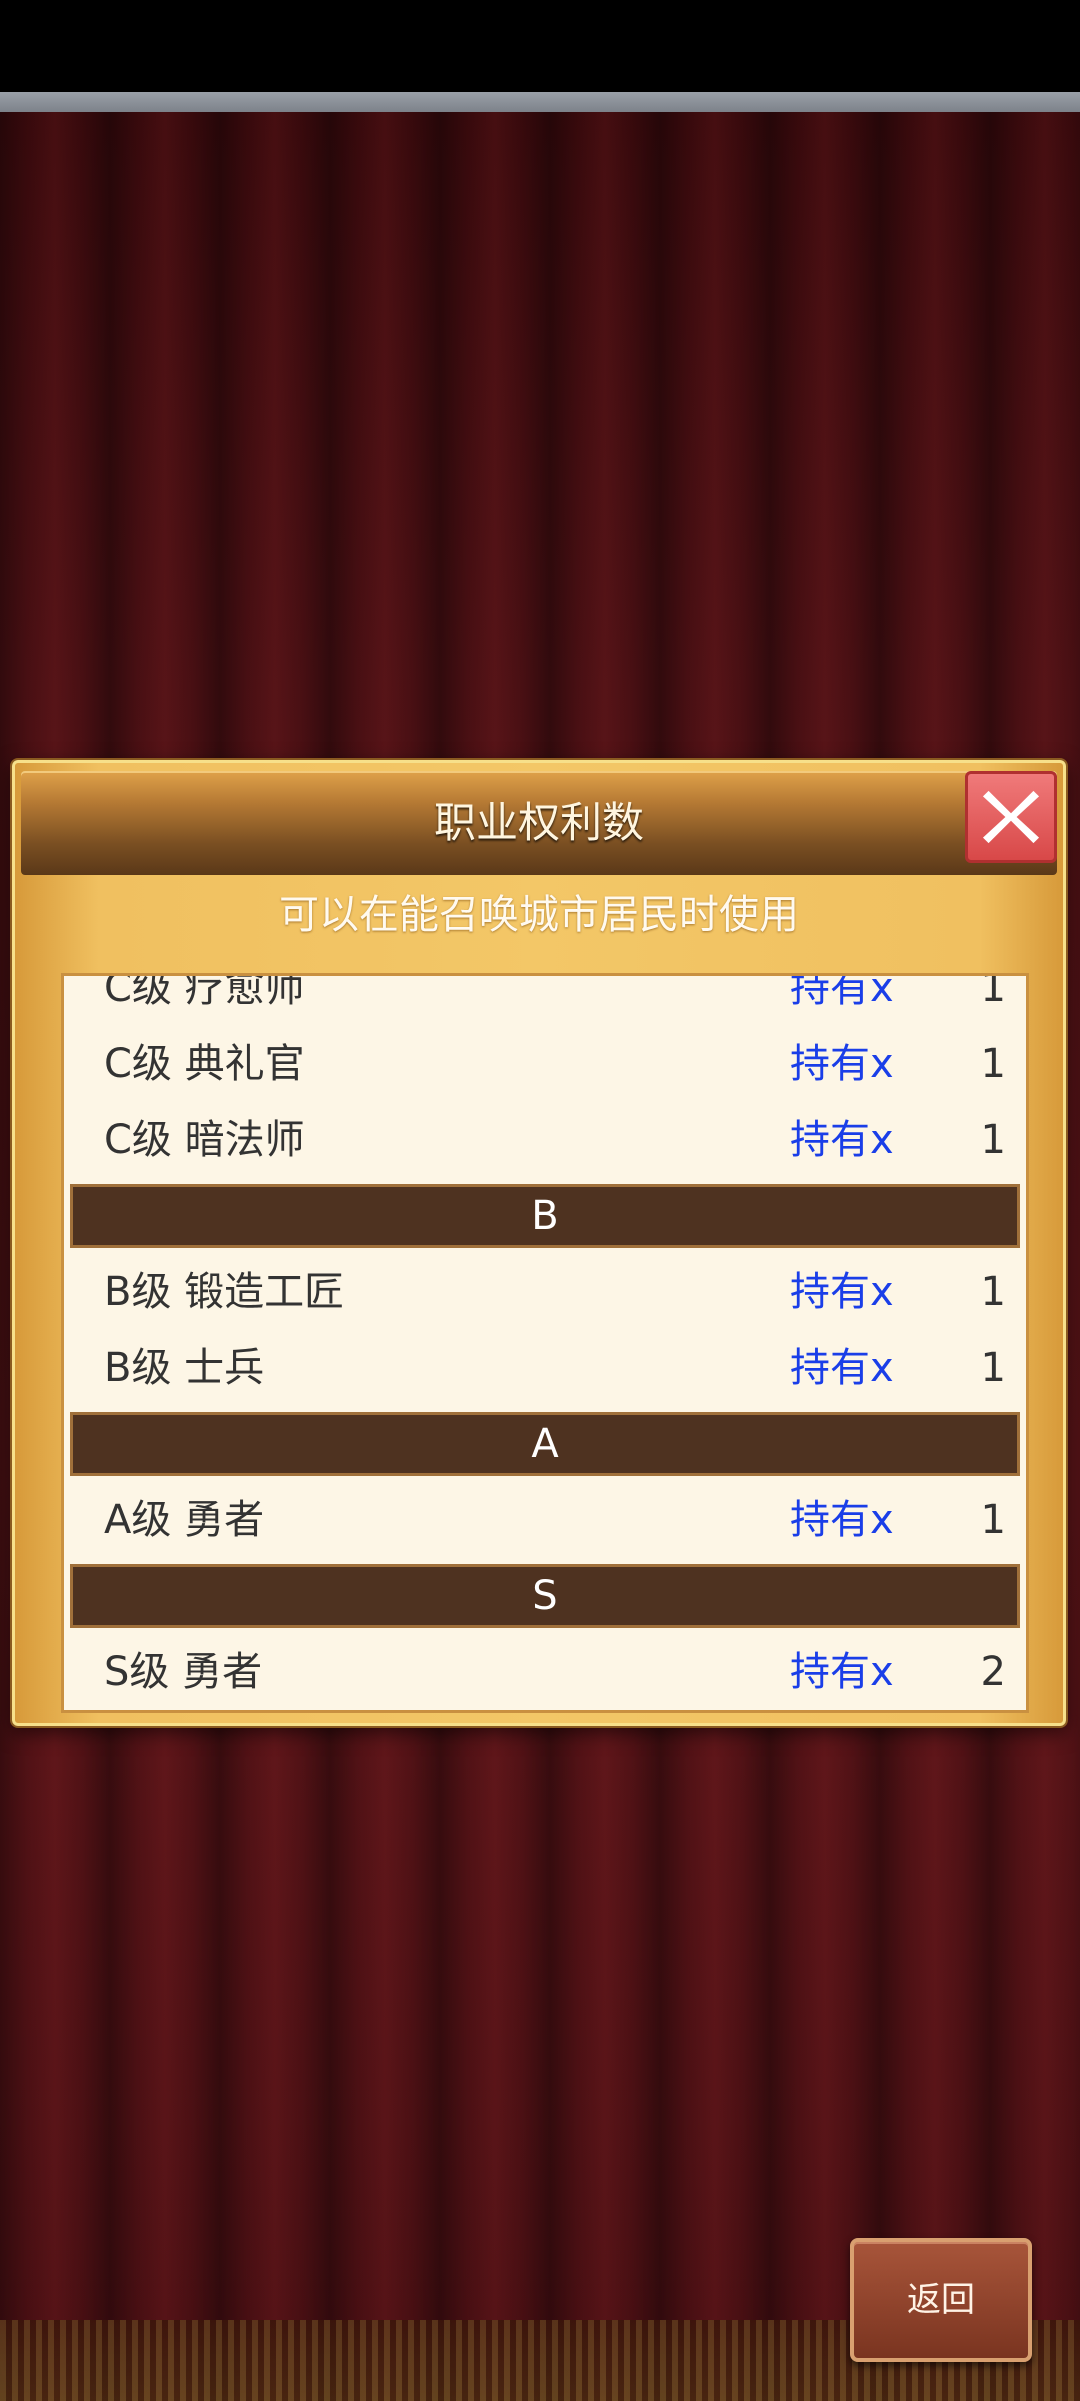  What do you see at coordinates (545, 999) in the screenshot?
I see `list-item: C级 疗愈师 持有x 1` at bounding box center [545, 999].